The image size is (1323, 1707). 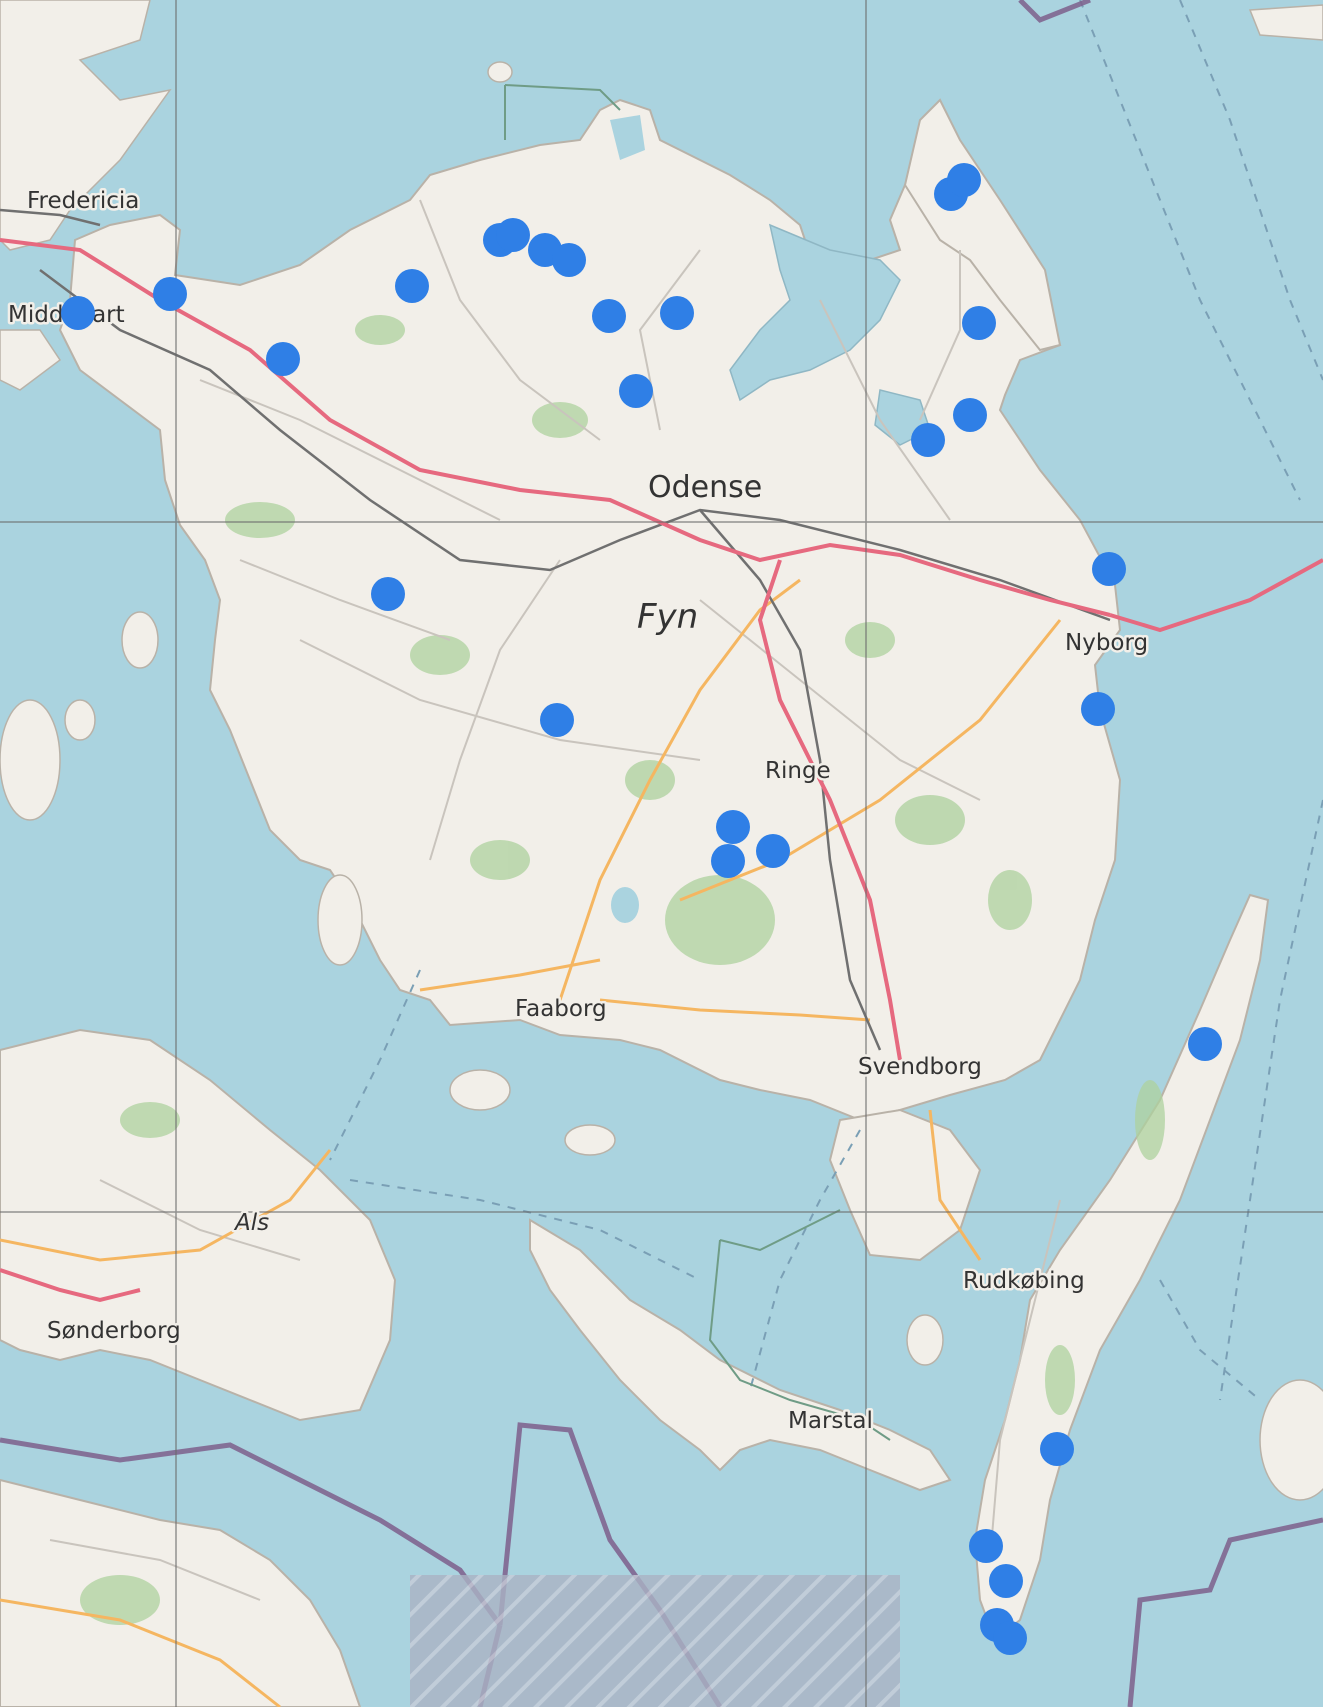 What do you see at coordinates (625, 905) in the screenshot?
I see `water-lake` at bounding box center [625, 905].